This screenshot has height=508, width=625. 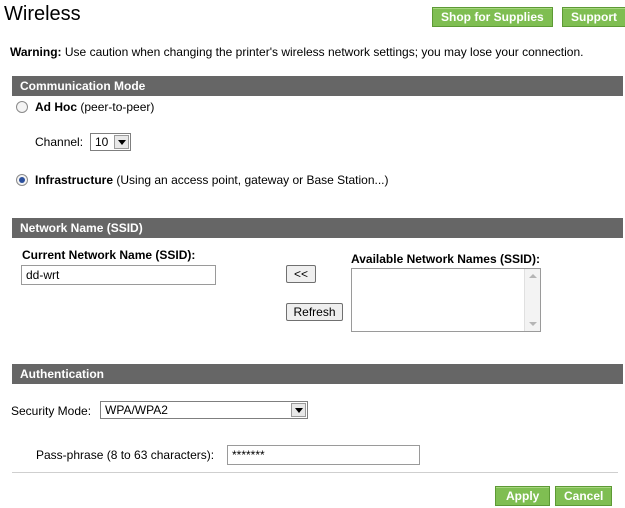 What do you see at coordinates (102, 142) in the screenshot?
I see `channel-value: 10` at bounding box center [102, 142].